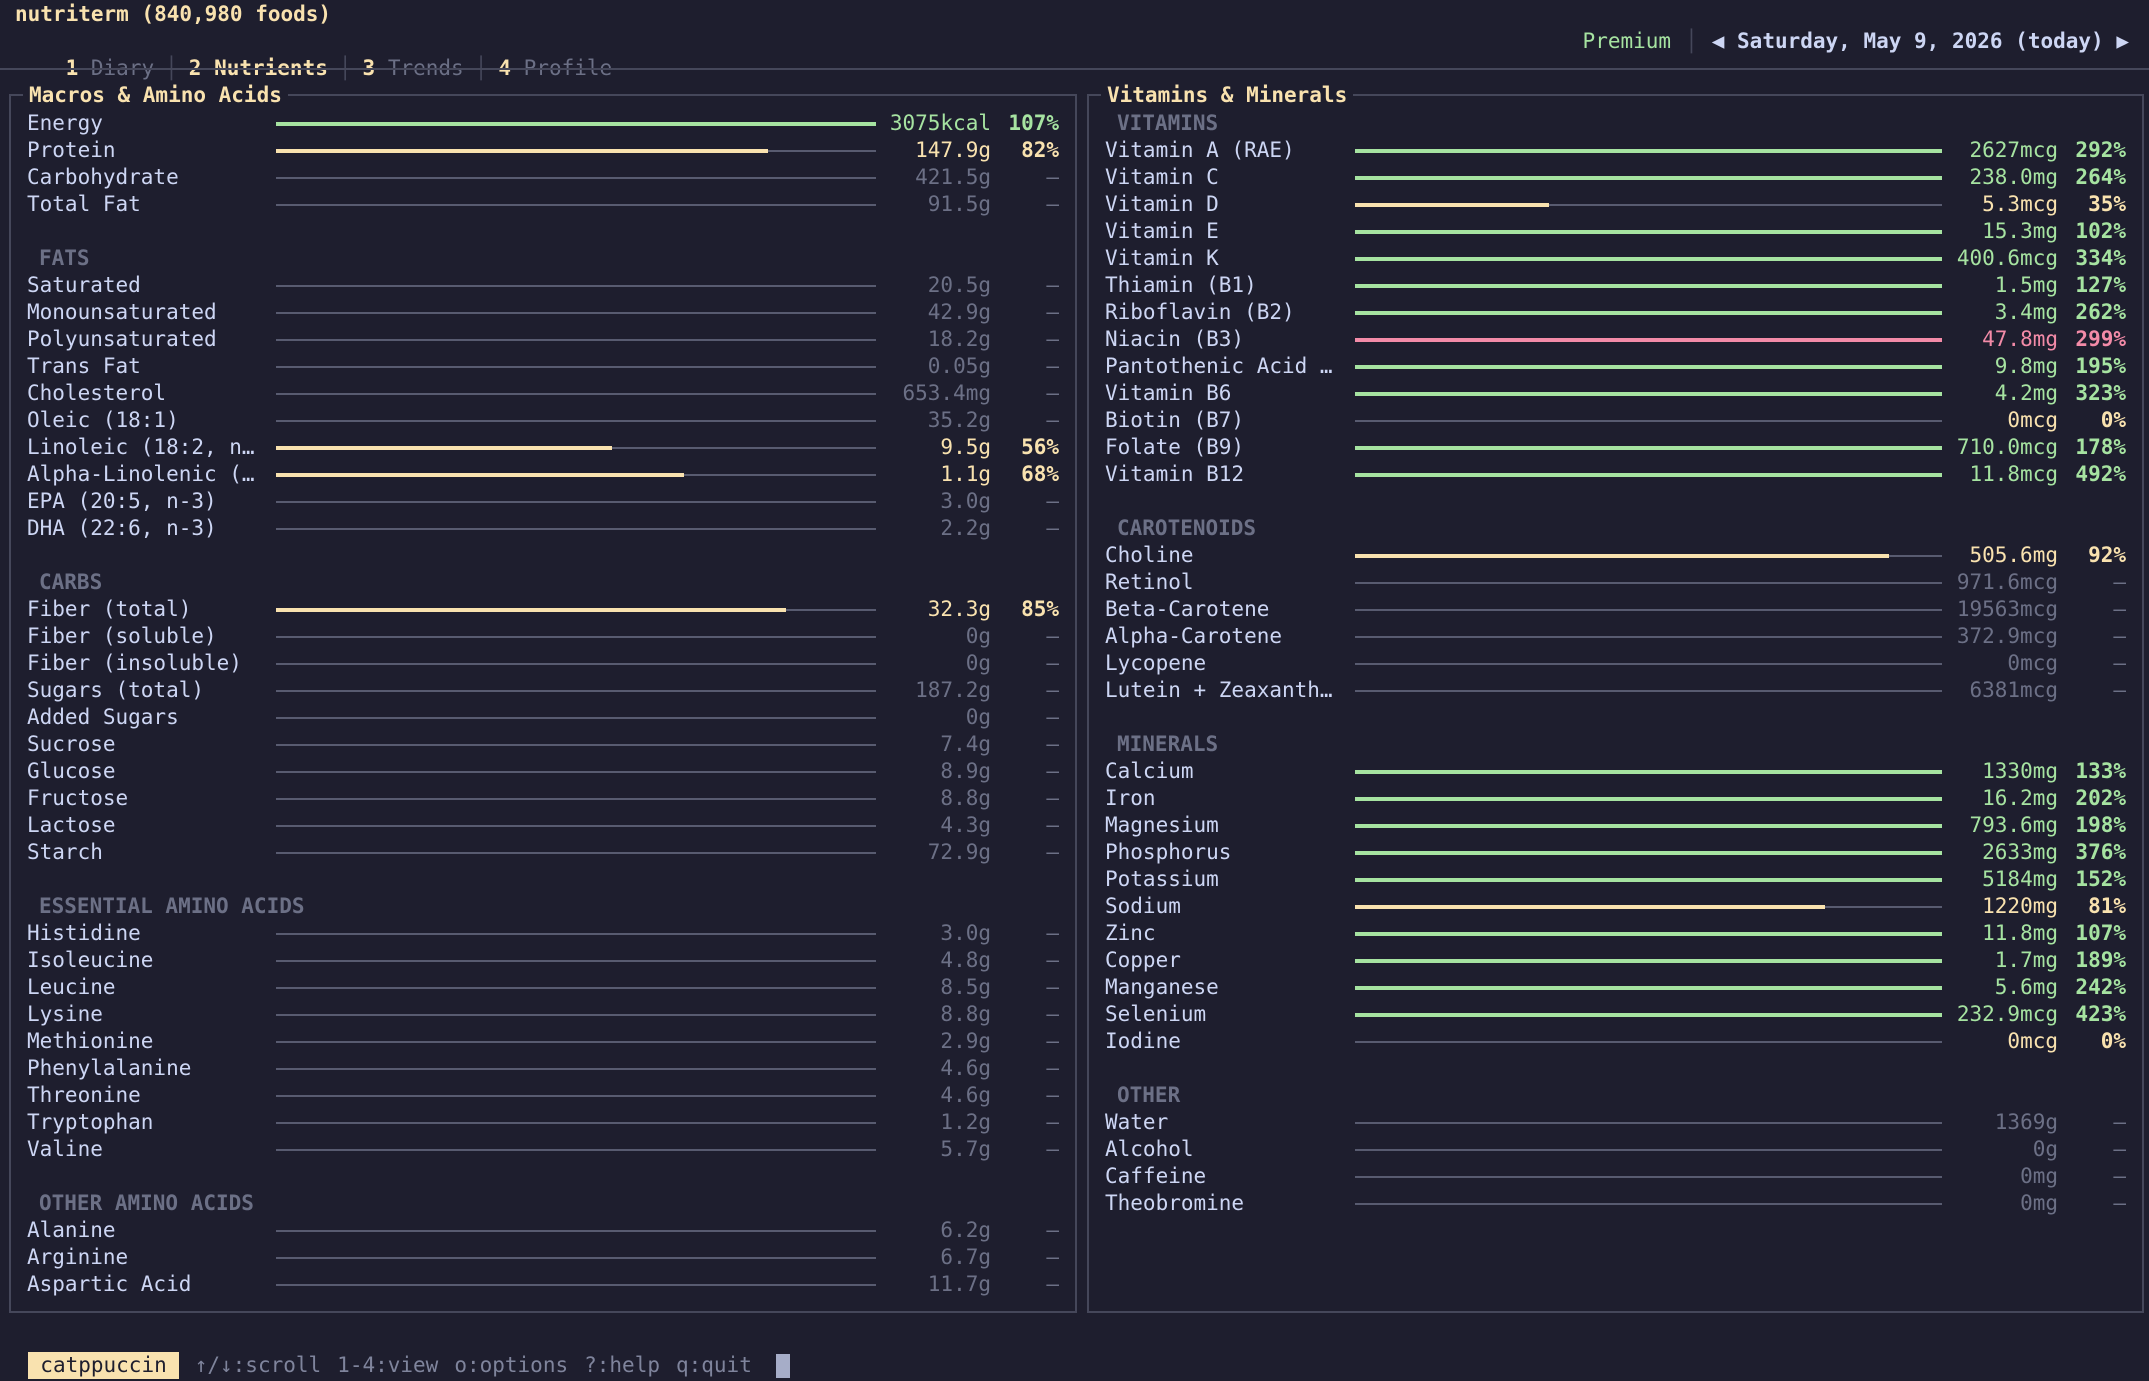 The width and height of the screenshot is (2149, 1381). I want to click on nutrient-percent: 292%, so click(2100, 150).